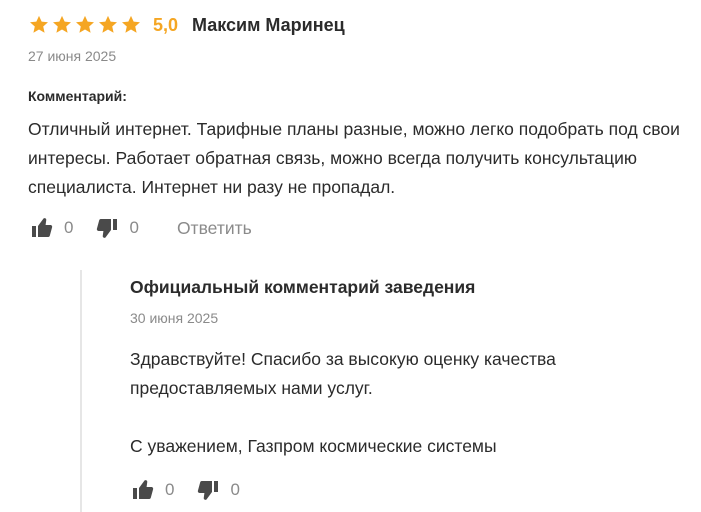  Describe the element at coordinates (69, 227) in the screenshot. I see `like-count: 0` at that location.